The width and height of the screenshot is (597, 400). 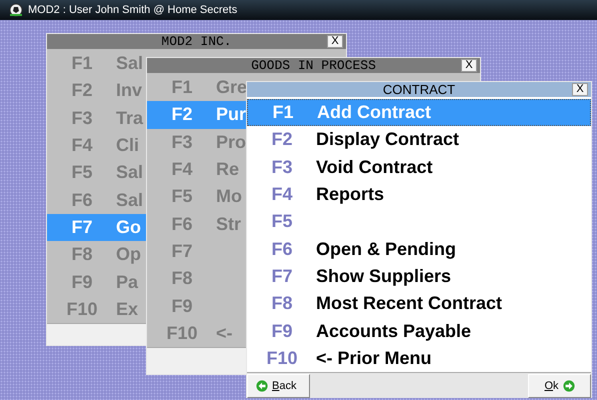 What do you see at coordinates (16, 10) in the screenshot?
I see `ball-icon` at bounding box center [16, 10].